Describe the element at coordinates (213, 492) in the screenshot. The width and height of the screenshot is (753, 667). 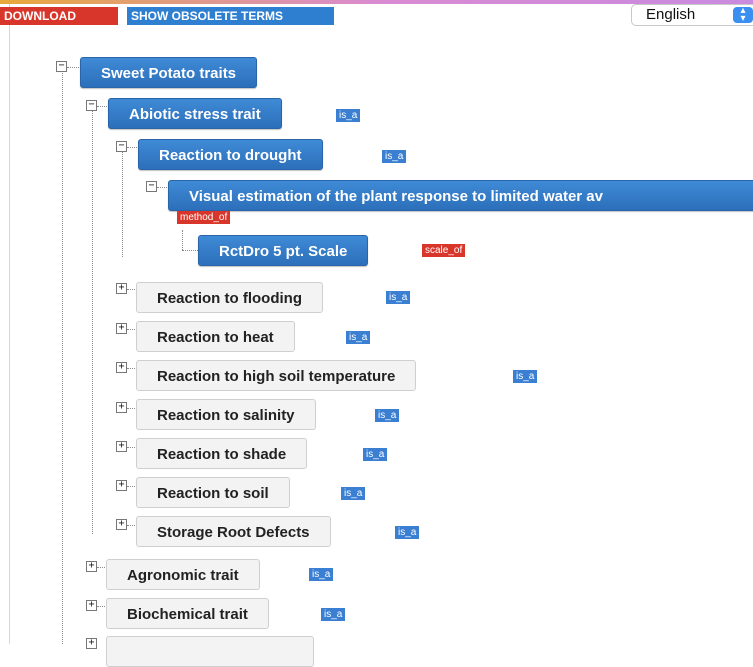
I see `node-reaction-to-soil: Reaction to soil` at that location.